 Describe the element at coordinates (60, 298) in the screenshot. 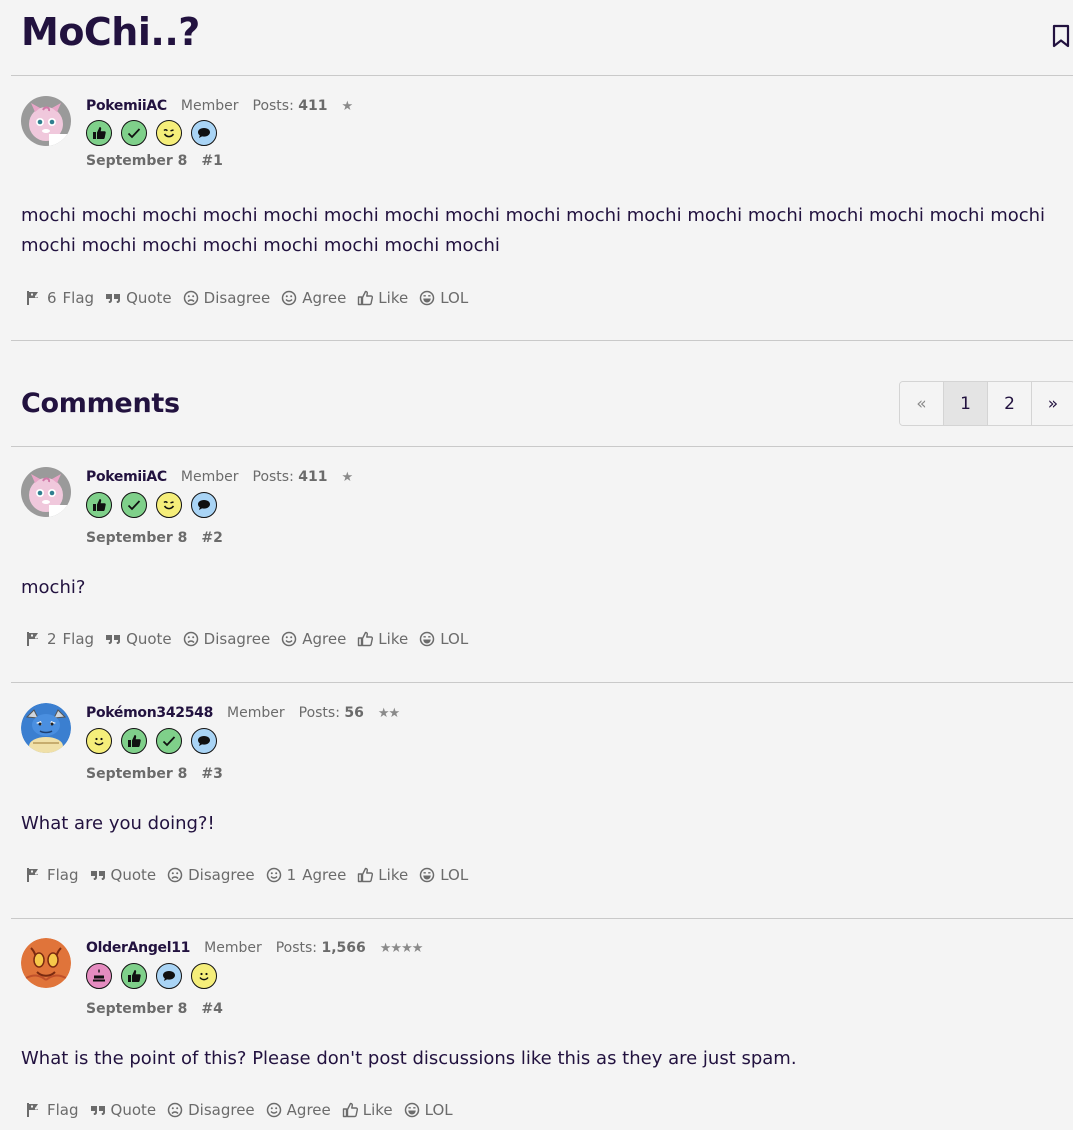

I see `flag-button: 6 Flag` at that location.